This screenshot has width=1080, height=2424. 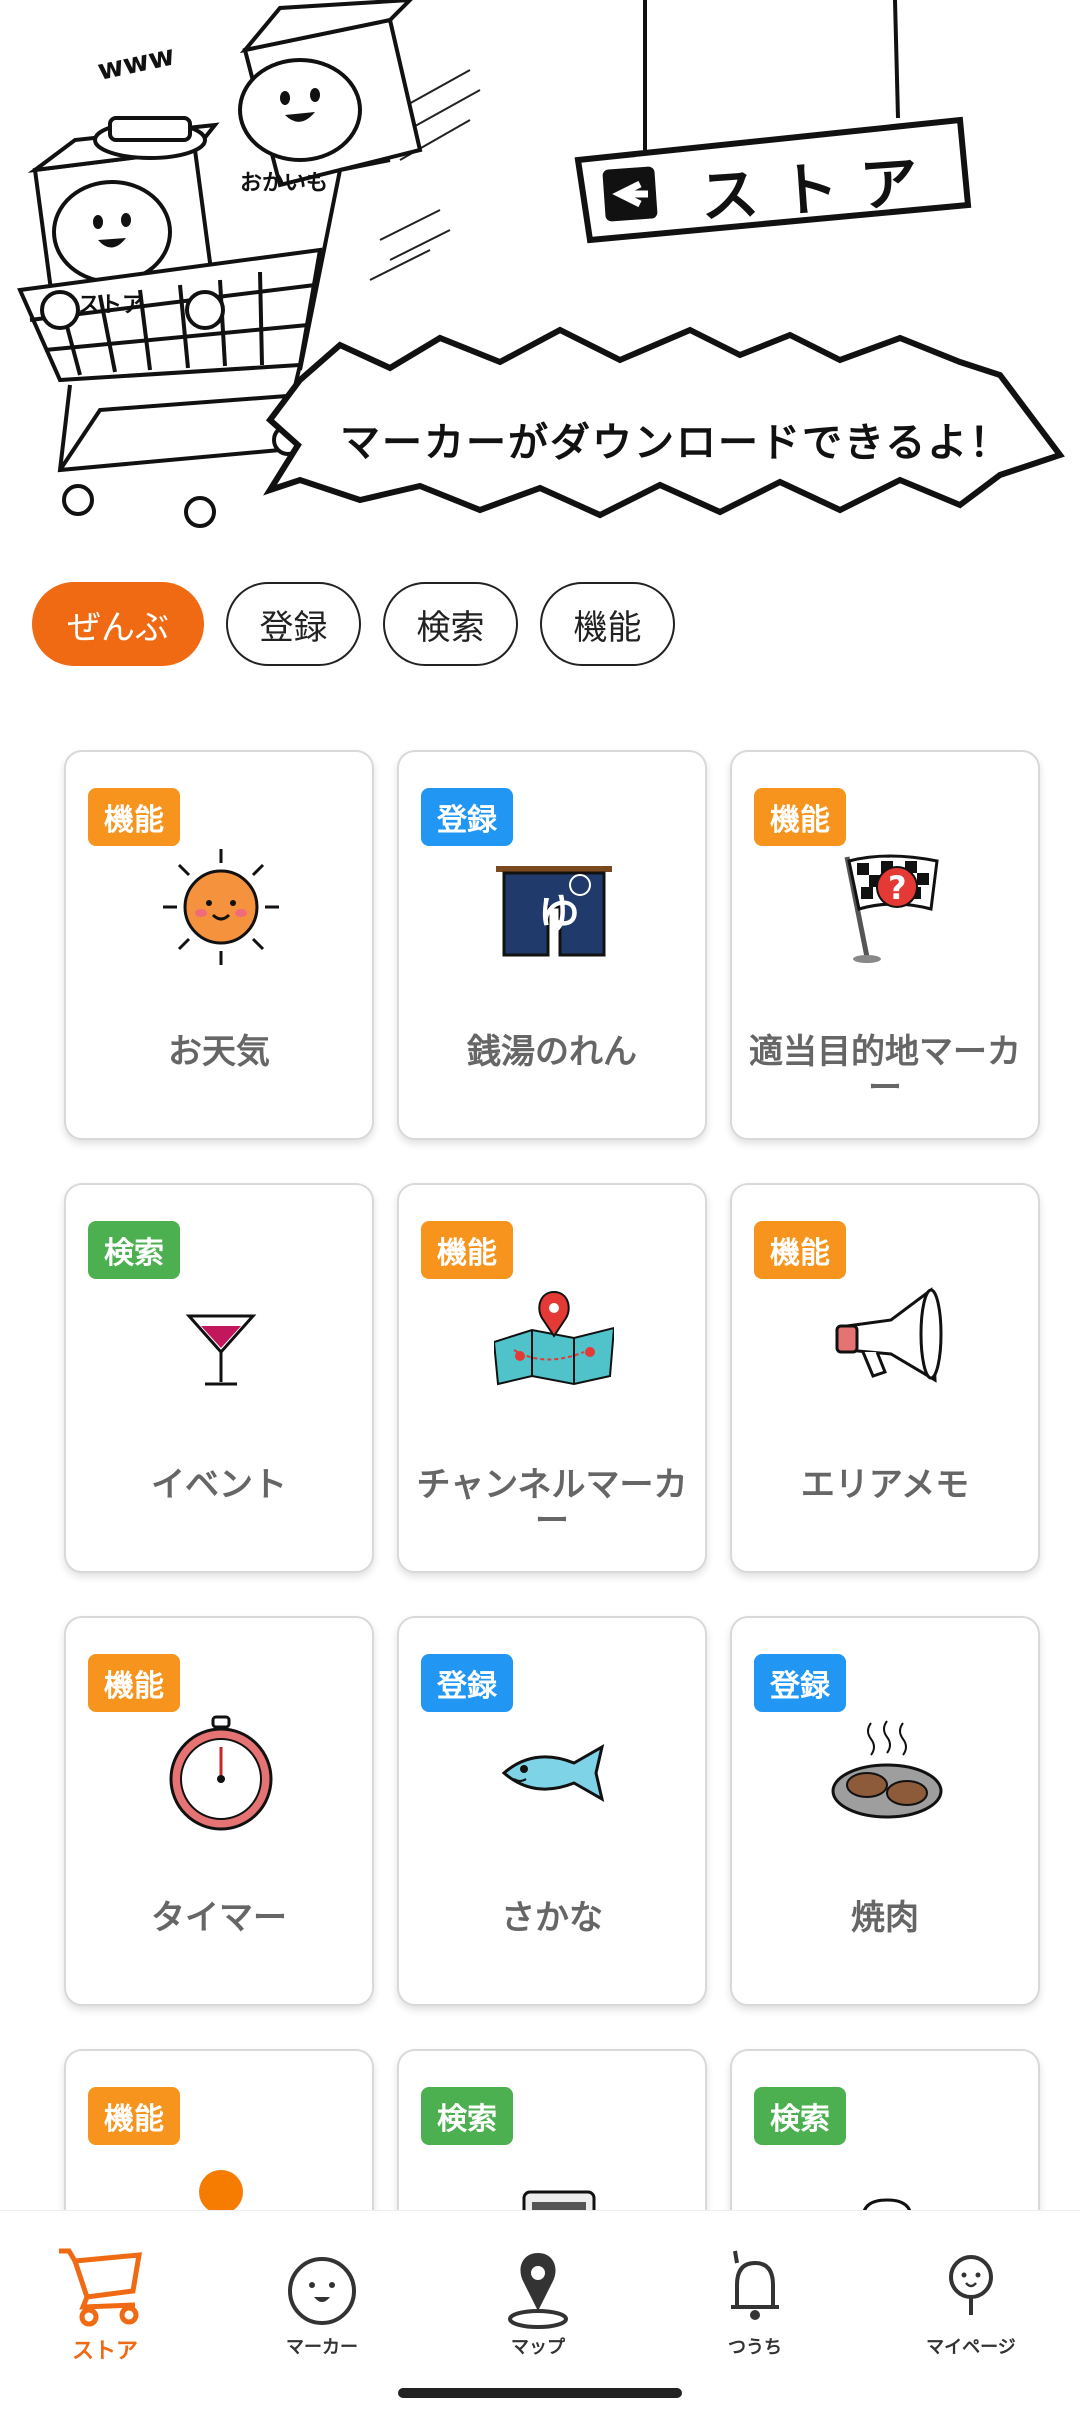 What do you see at coordinates (221, 1350) in the screenshot?
I see `cocktail-icon` at bounding box center [221, 1350].